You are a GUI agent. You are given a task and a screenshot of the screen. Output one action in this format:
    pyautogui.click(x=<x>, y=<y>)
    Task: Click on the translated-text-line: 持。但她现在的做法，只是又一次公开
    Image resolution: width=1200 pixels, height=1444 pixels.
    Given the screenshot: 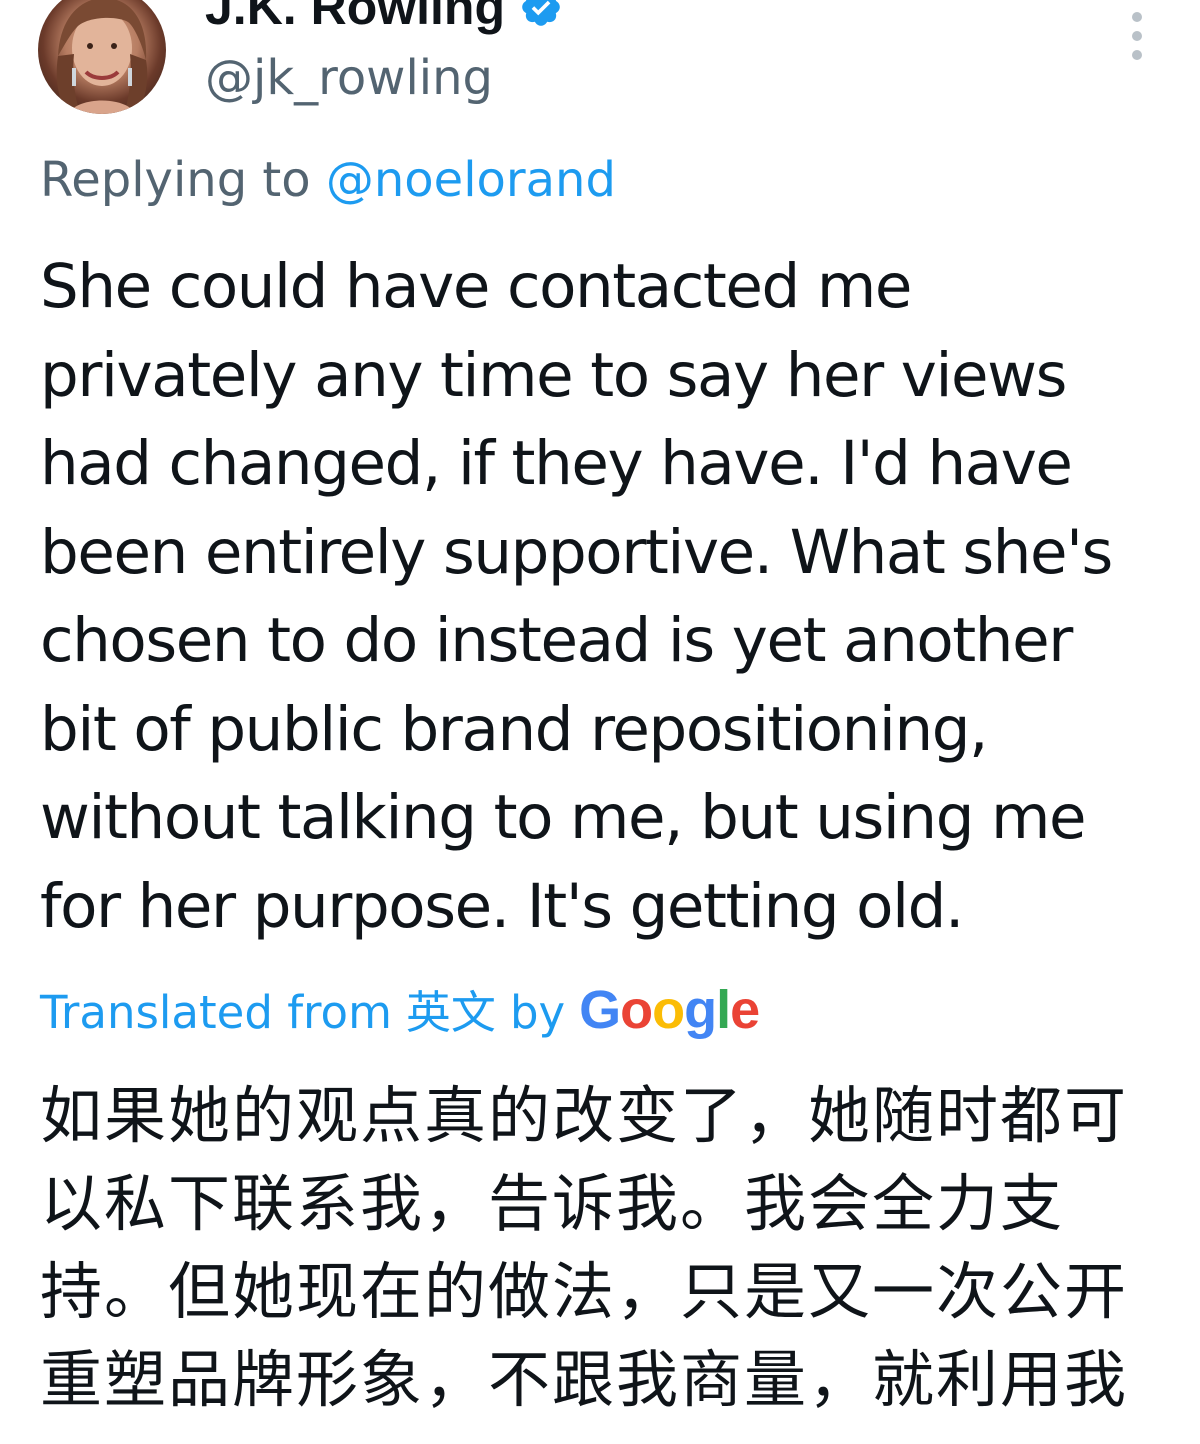 What is the action you would take?
    pyautogui.click(x=584, y=1291)
    